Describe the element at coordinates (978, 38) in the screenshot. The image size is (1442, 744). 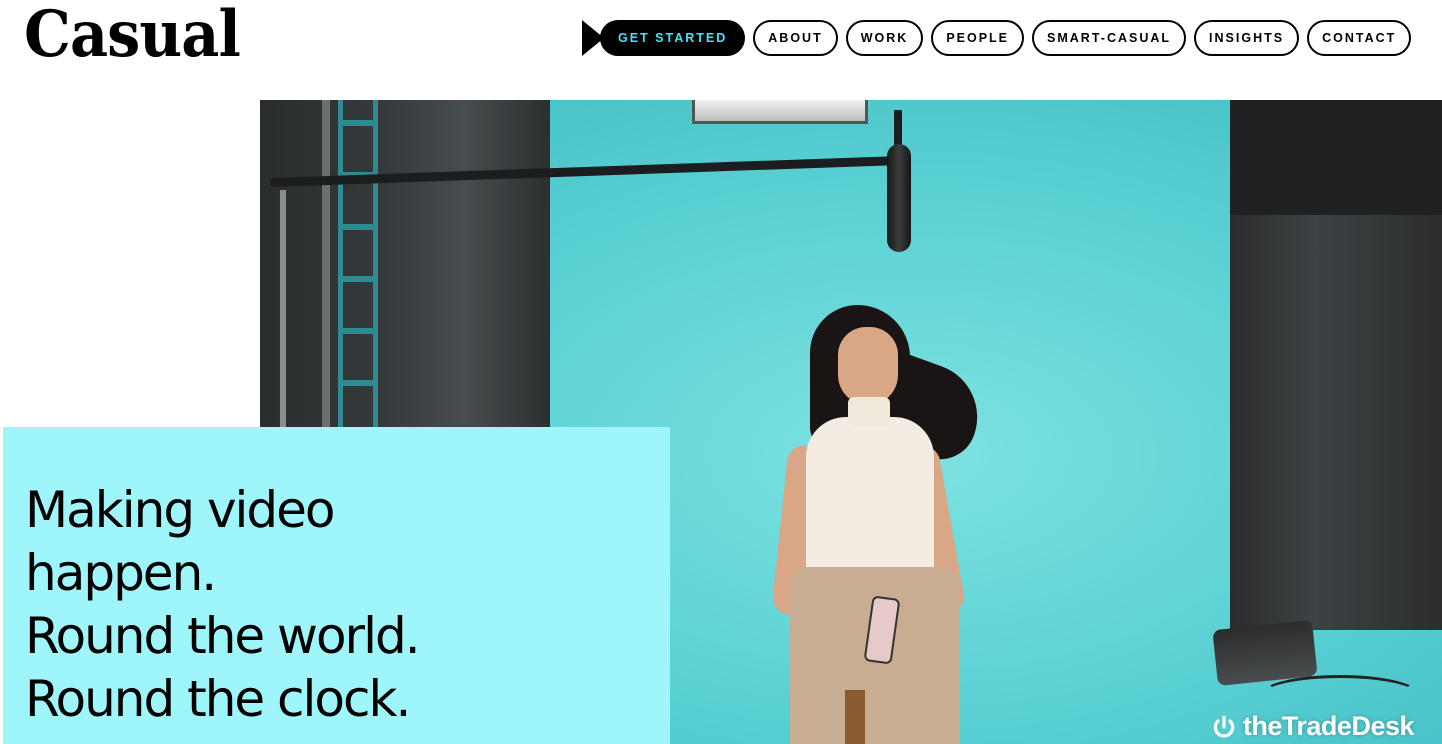
I see `nav-people: PEOPLE` at that location.